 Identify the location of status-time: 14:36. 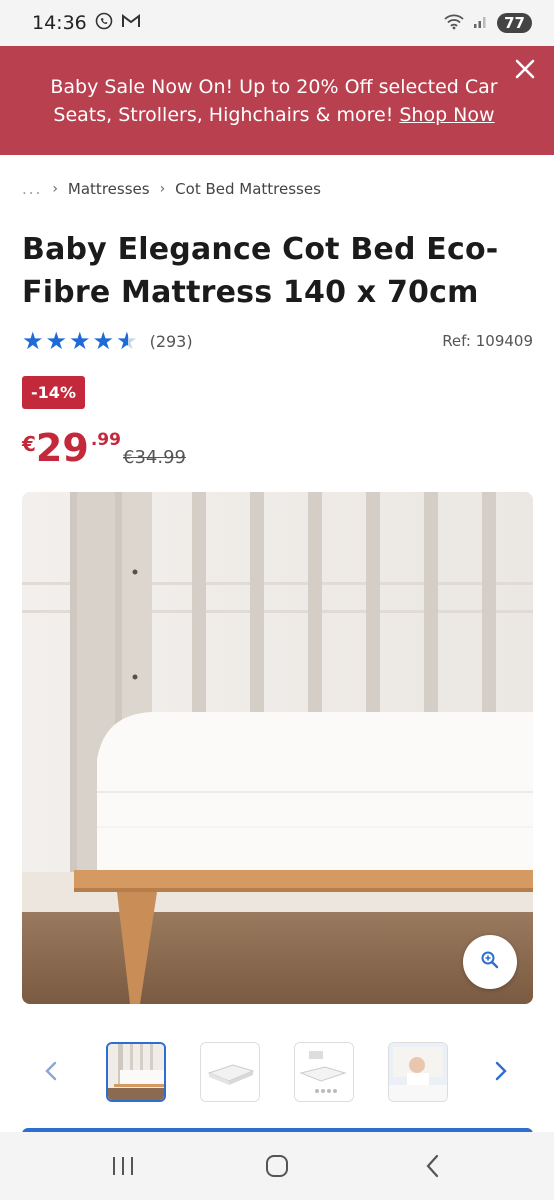
(59, 23).